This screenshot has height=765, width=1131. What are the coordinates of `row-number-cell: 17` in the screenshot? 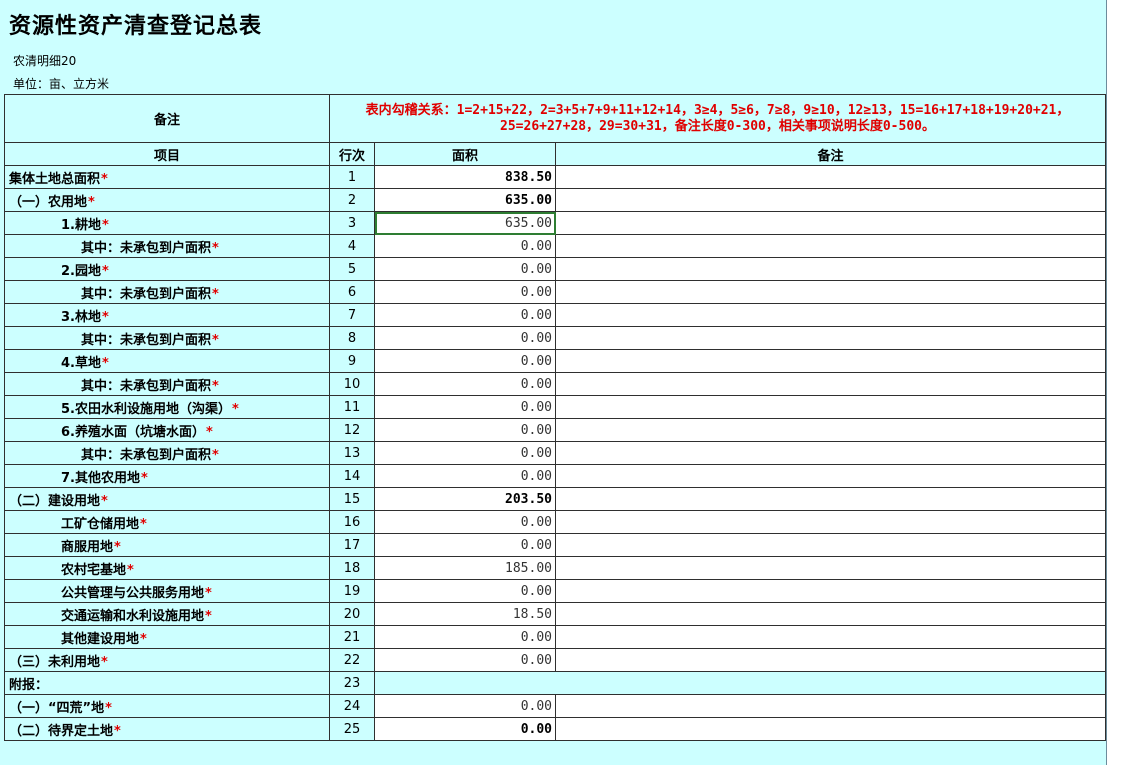 It's located at (352, 545).